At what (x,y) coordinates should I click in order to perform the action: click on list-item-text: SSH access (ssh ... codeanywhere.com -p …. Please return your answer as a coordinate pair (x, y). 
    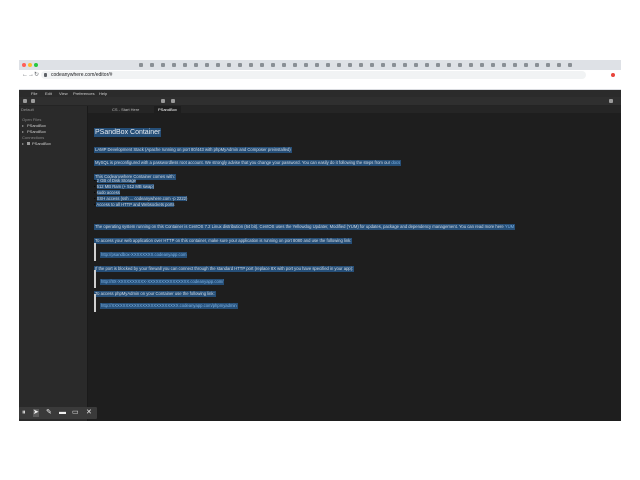
    Looking at the image, I should click on (142, 198).